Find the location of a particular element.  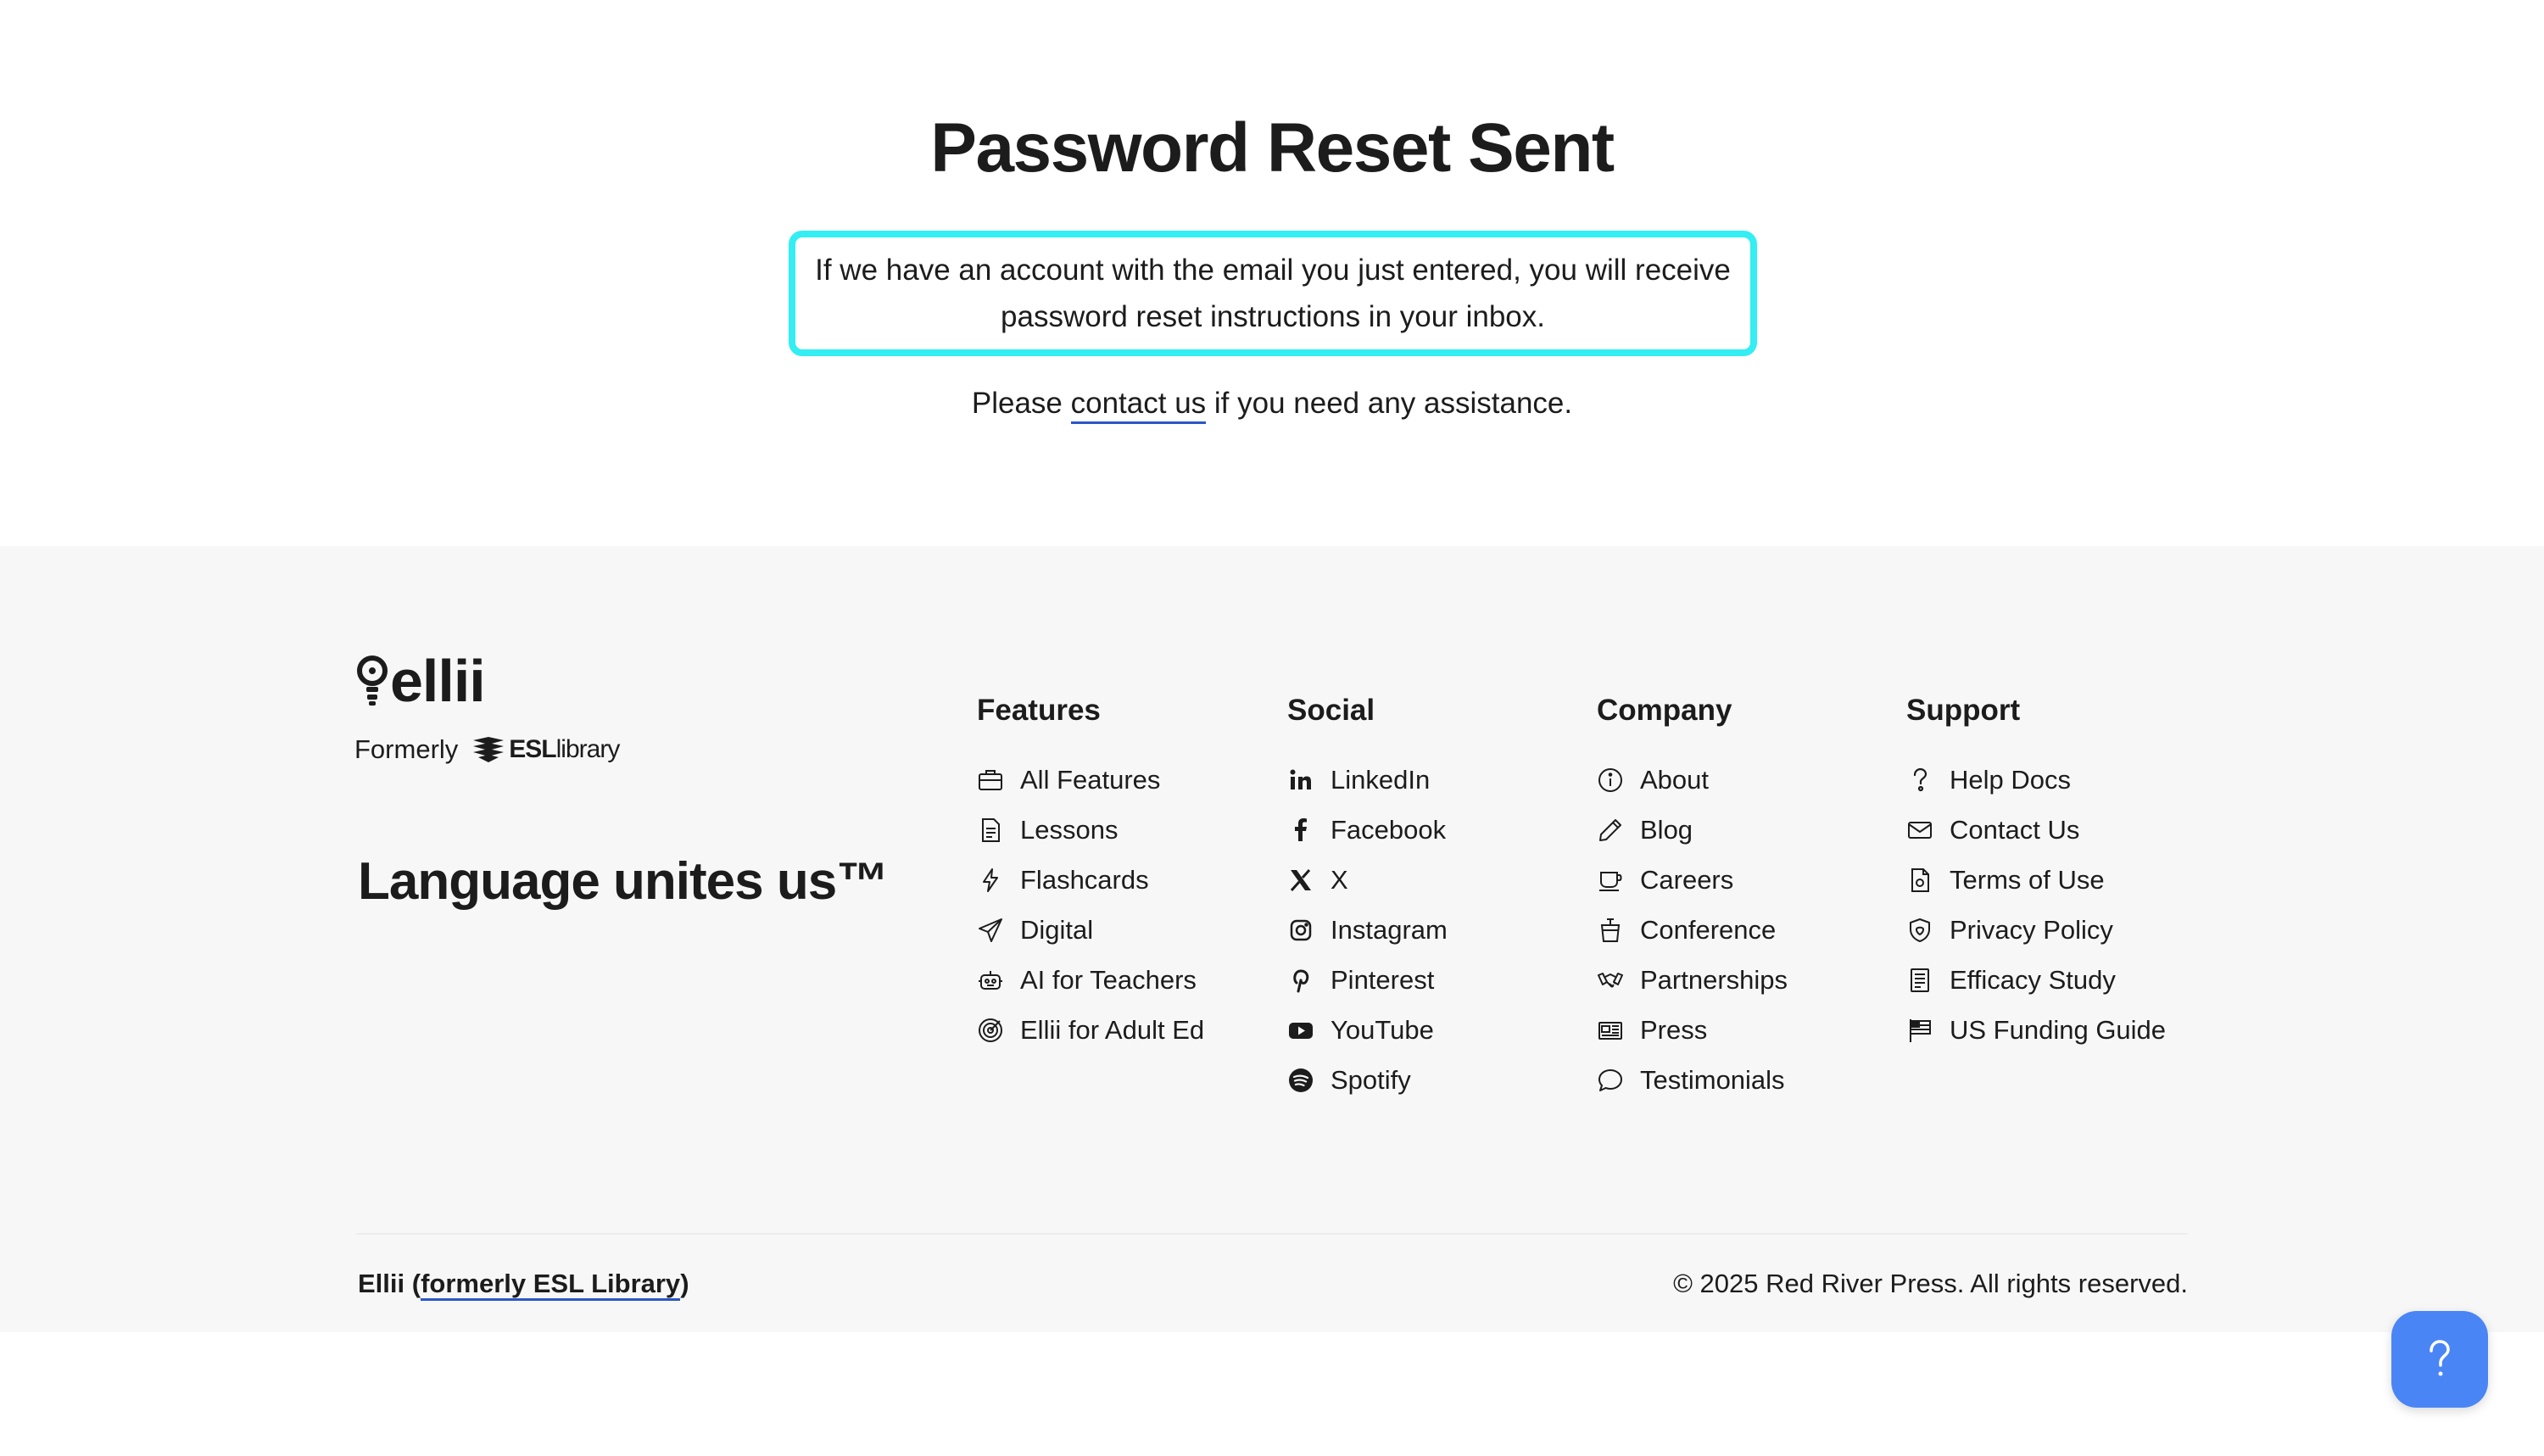

features-item-lessons: Lessons is located at coordinates (1090, 830).